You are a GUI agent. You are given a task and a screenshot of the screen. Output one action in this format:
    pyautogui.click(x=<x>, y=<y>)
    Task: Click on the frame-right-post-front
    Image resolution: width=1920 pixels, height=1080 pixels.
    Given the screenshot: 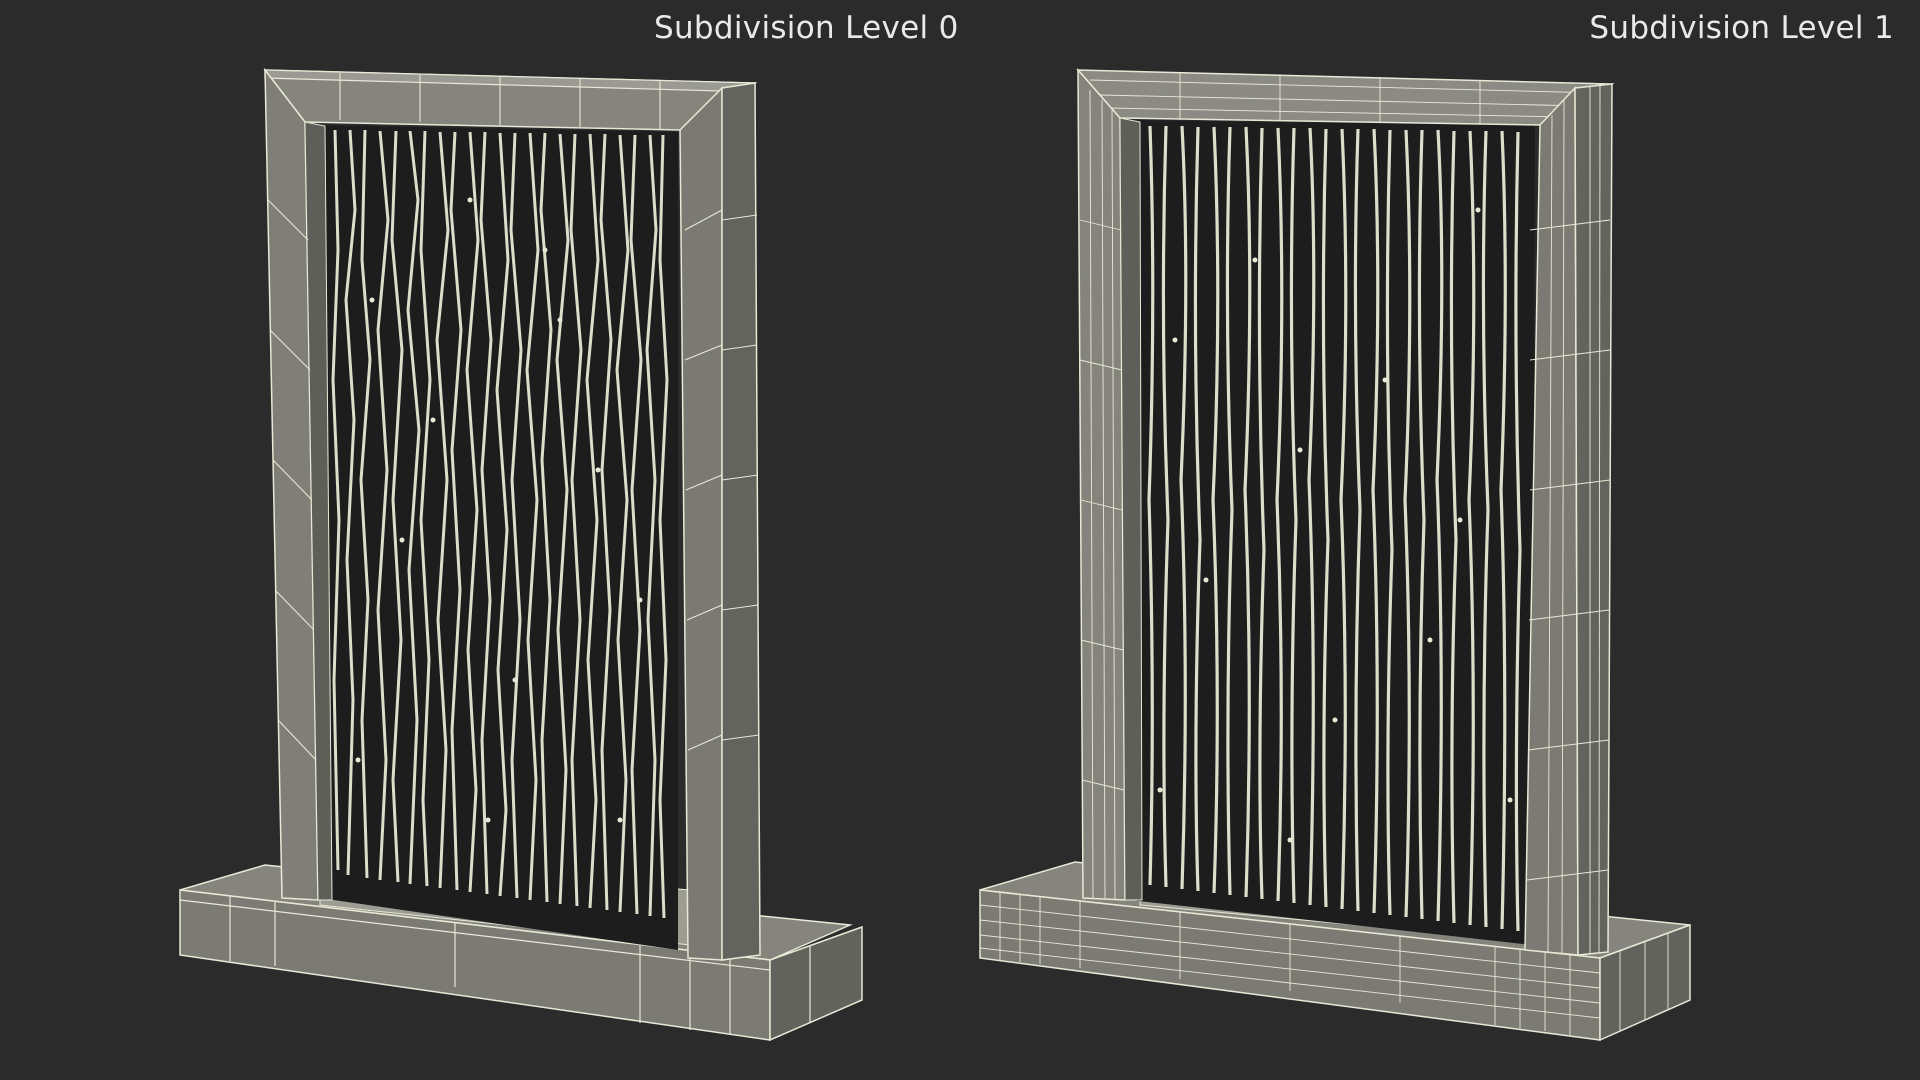 What is the action you would take?
    pyautogui.click(x=701, y=523)
    